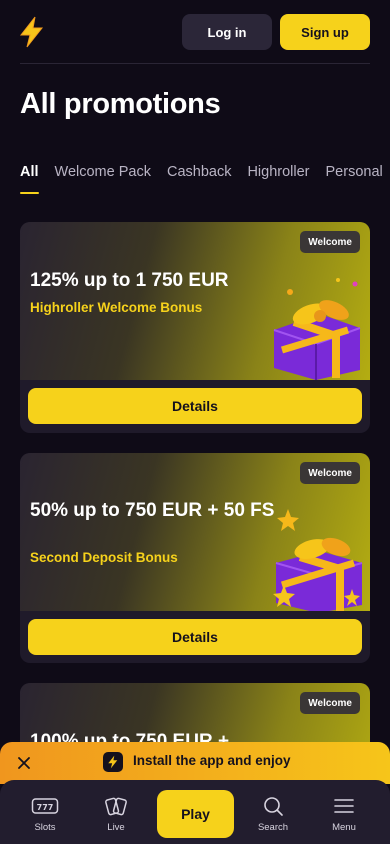  I want to click on install-app-text: Install the app and enjoy, so click(212, 760).